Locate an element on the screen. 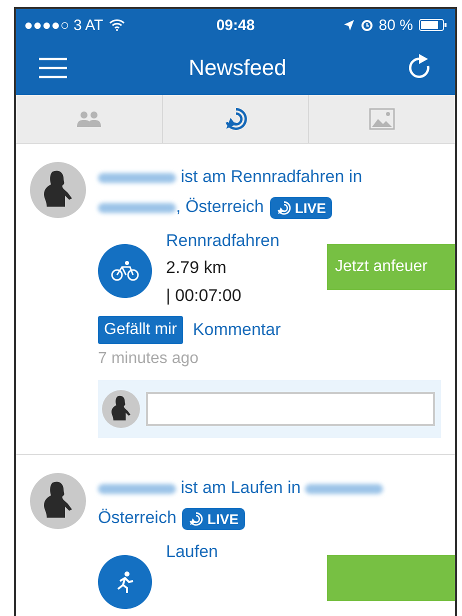  menu-icon is located at coordinates (53, 68).